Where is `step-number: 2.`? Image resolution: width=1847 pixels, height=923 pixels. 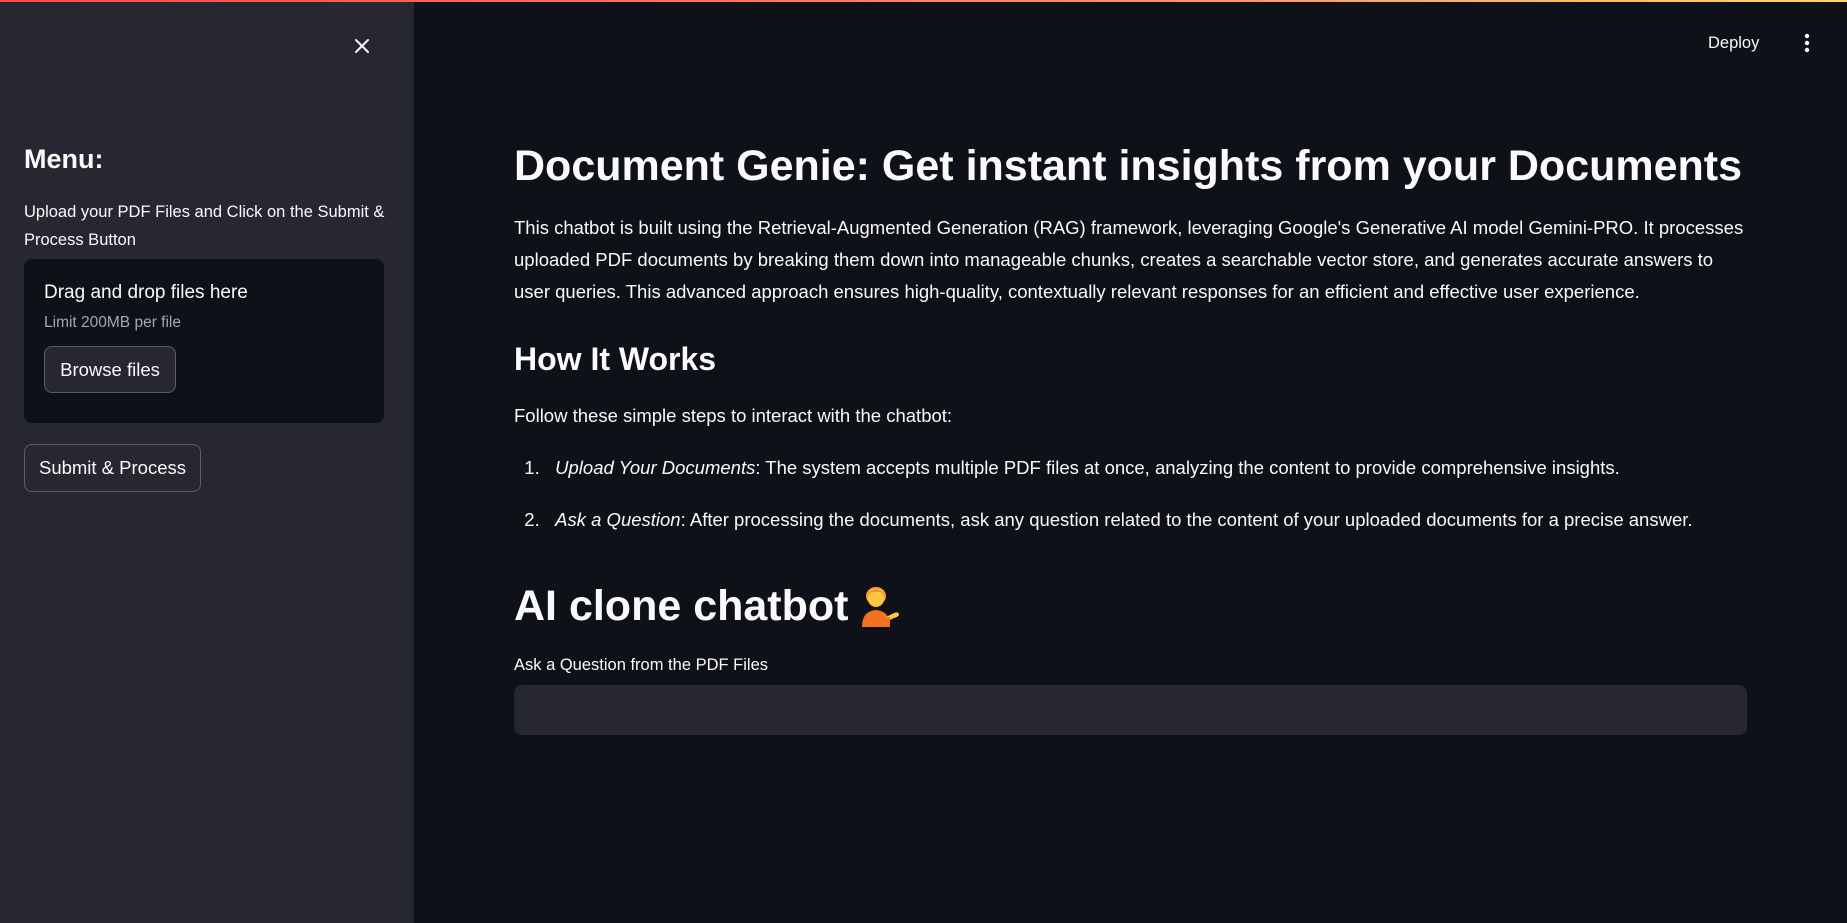
step-number: 2. is located at coordinates (532, 519).